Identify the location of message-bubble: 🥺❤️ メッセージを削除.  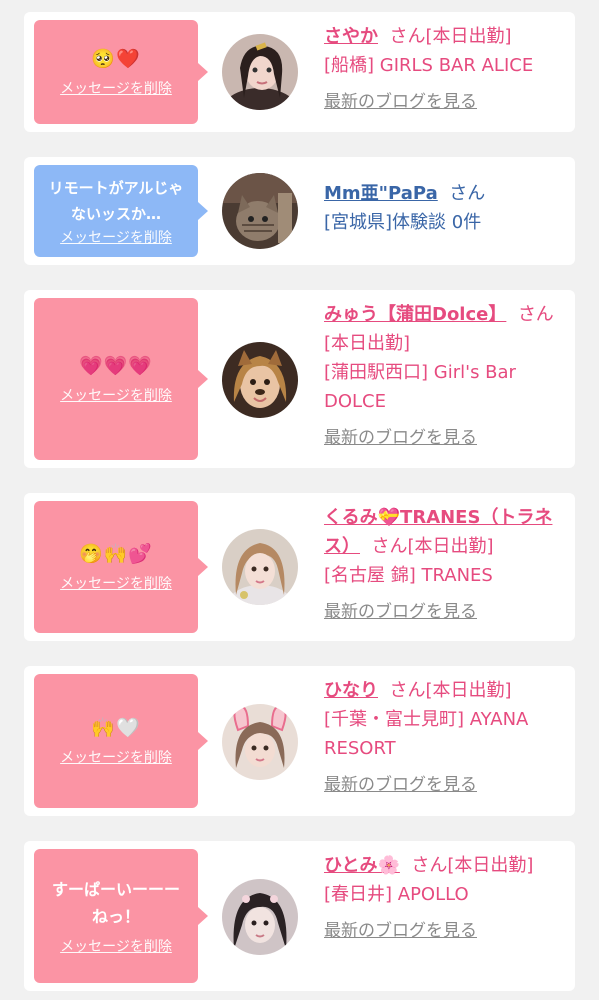
(121, 72).